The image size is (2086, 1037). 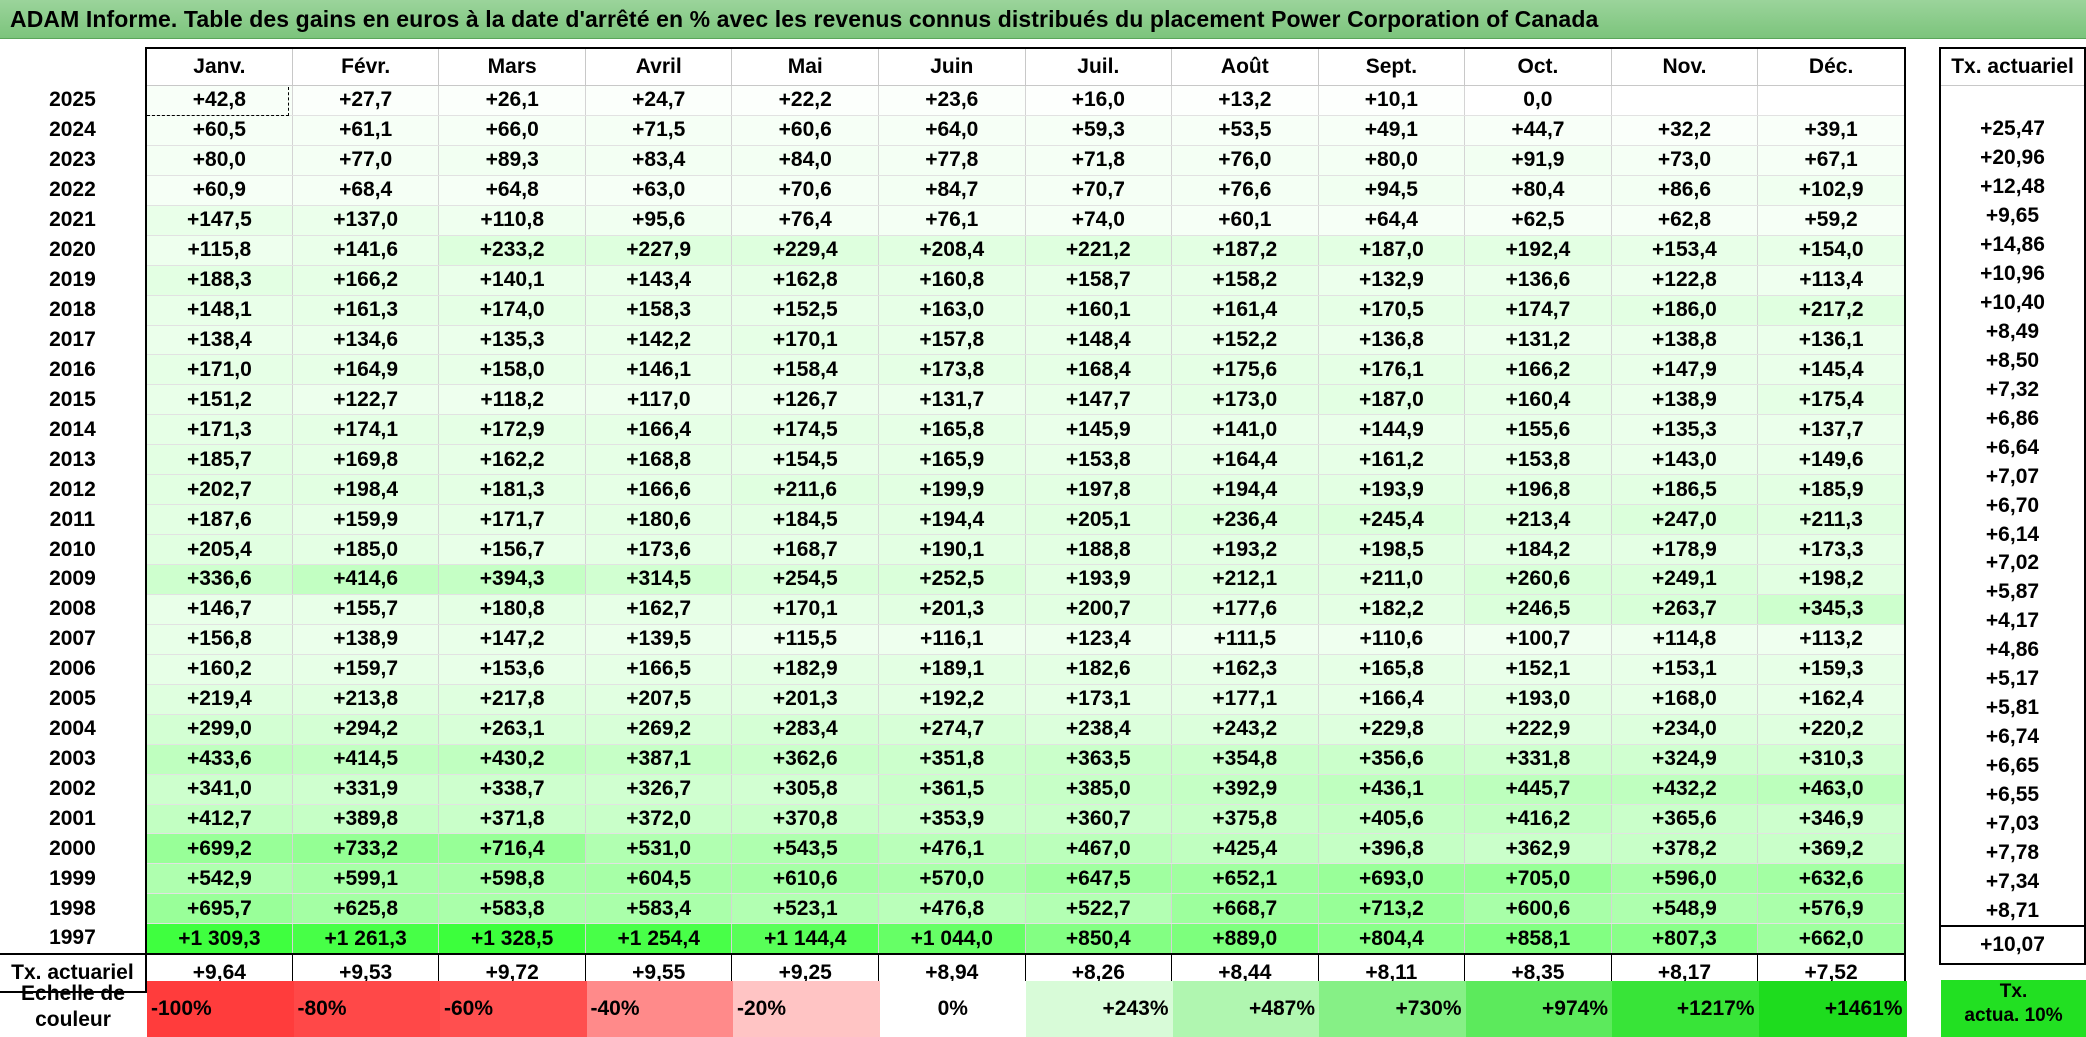 I want to click on gain-cell: +394,3, so click(x=512, y=579).